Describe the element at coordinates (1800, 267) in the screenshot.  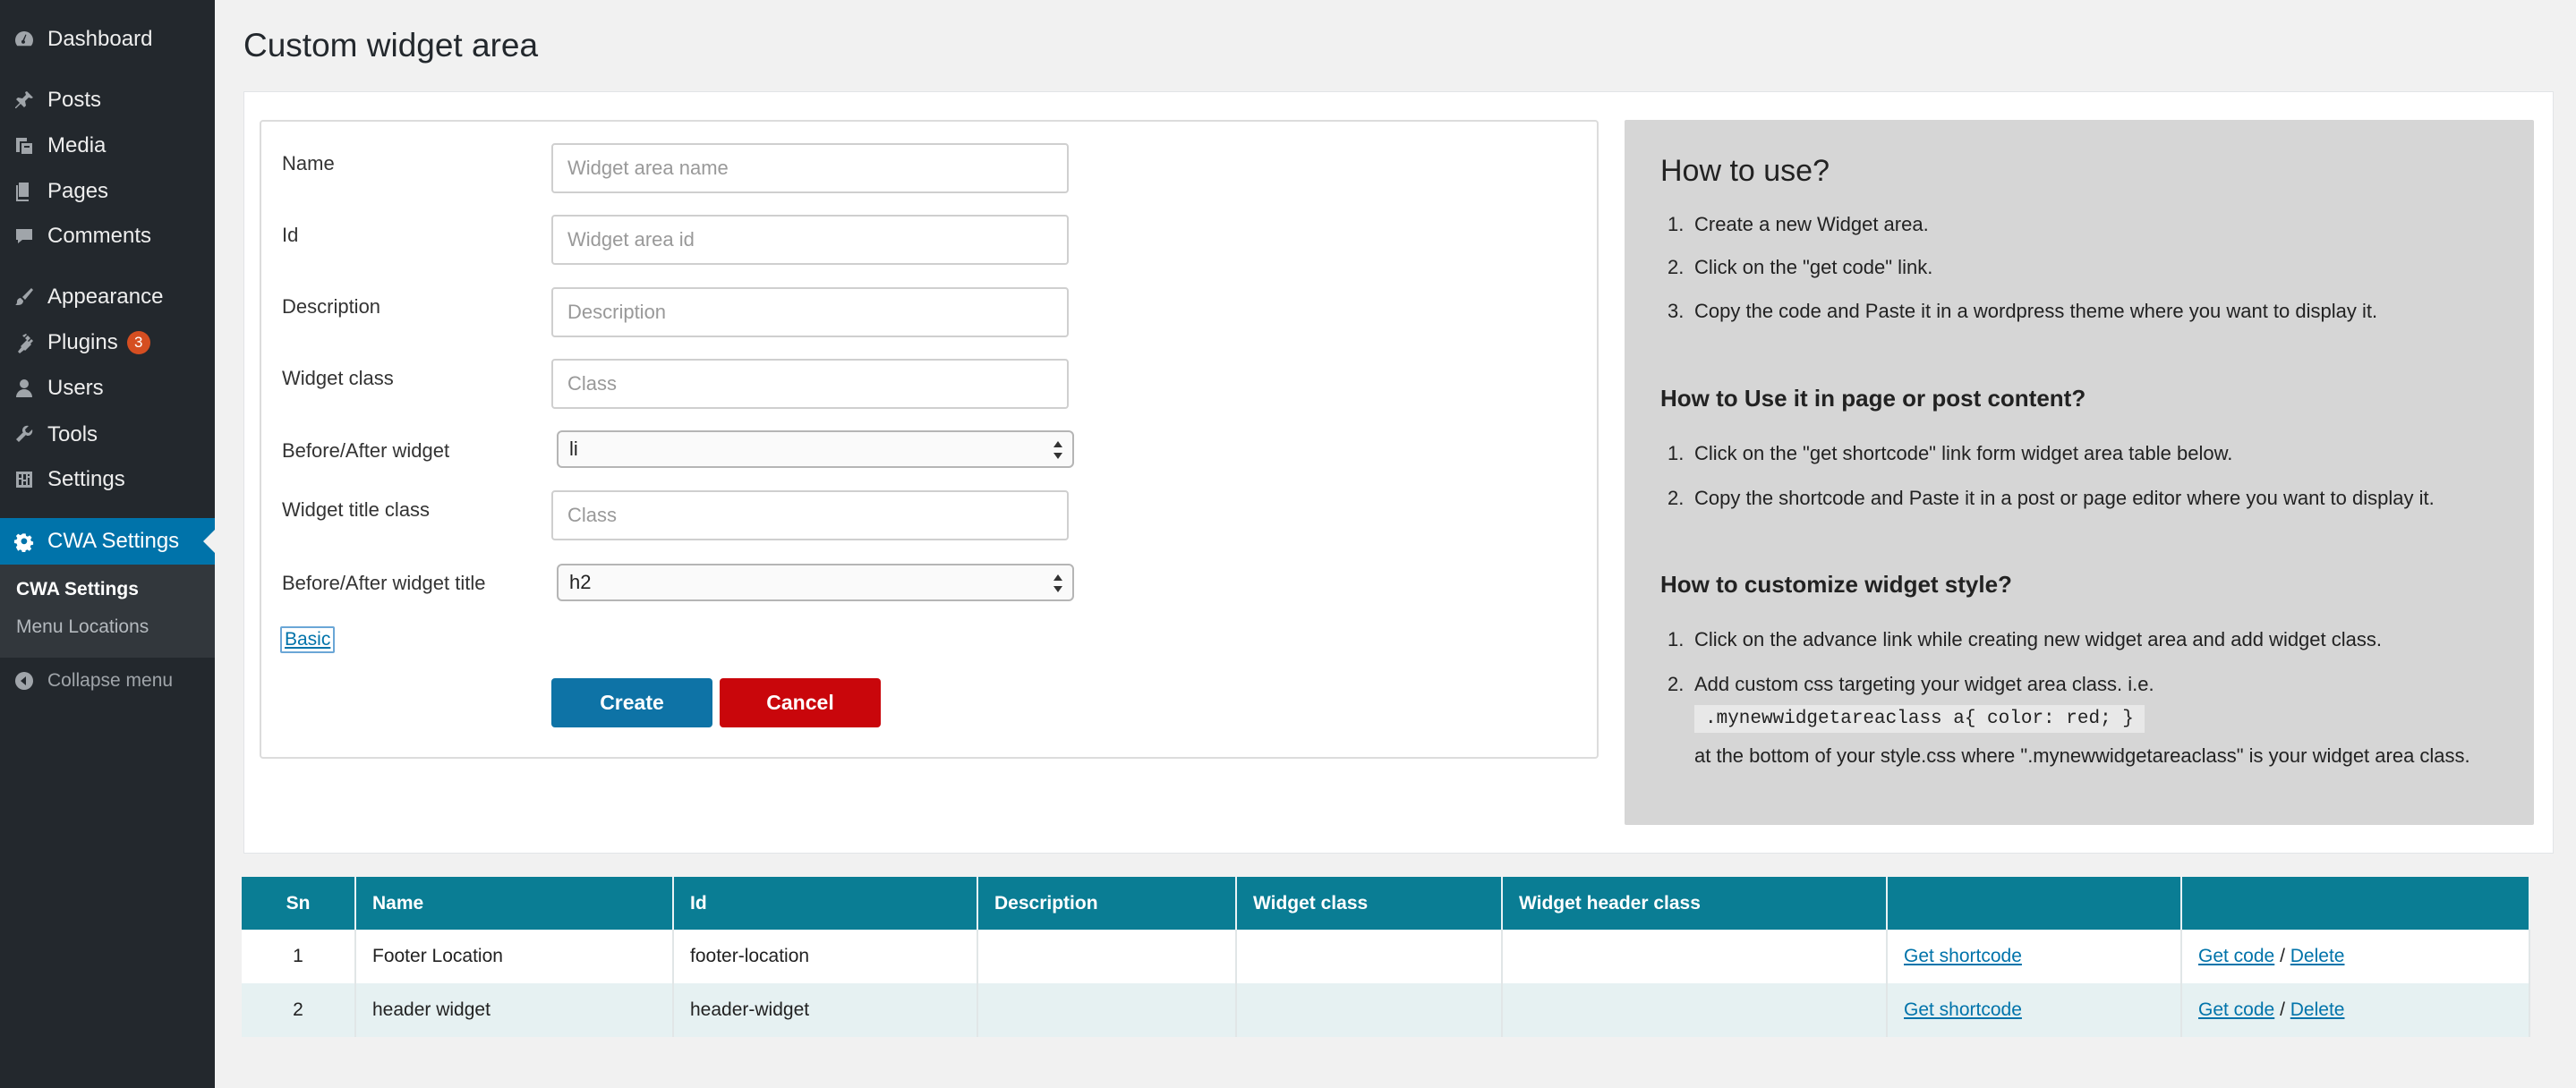
I see `howto-step: 2. Click on the "get code" link.` at that location.